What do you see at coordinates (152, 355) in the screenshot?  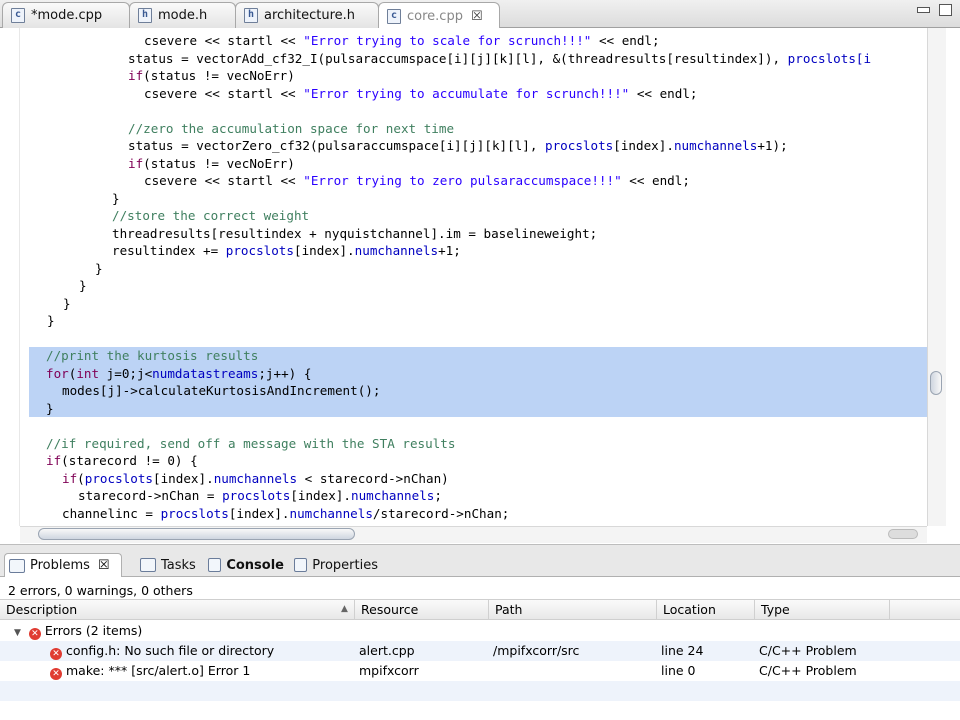 I see `code-token: //print the kurtosis results` at bounding box center [152, 355].